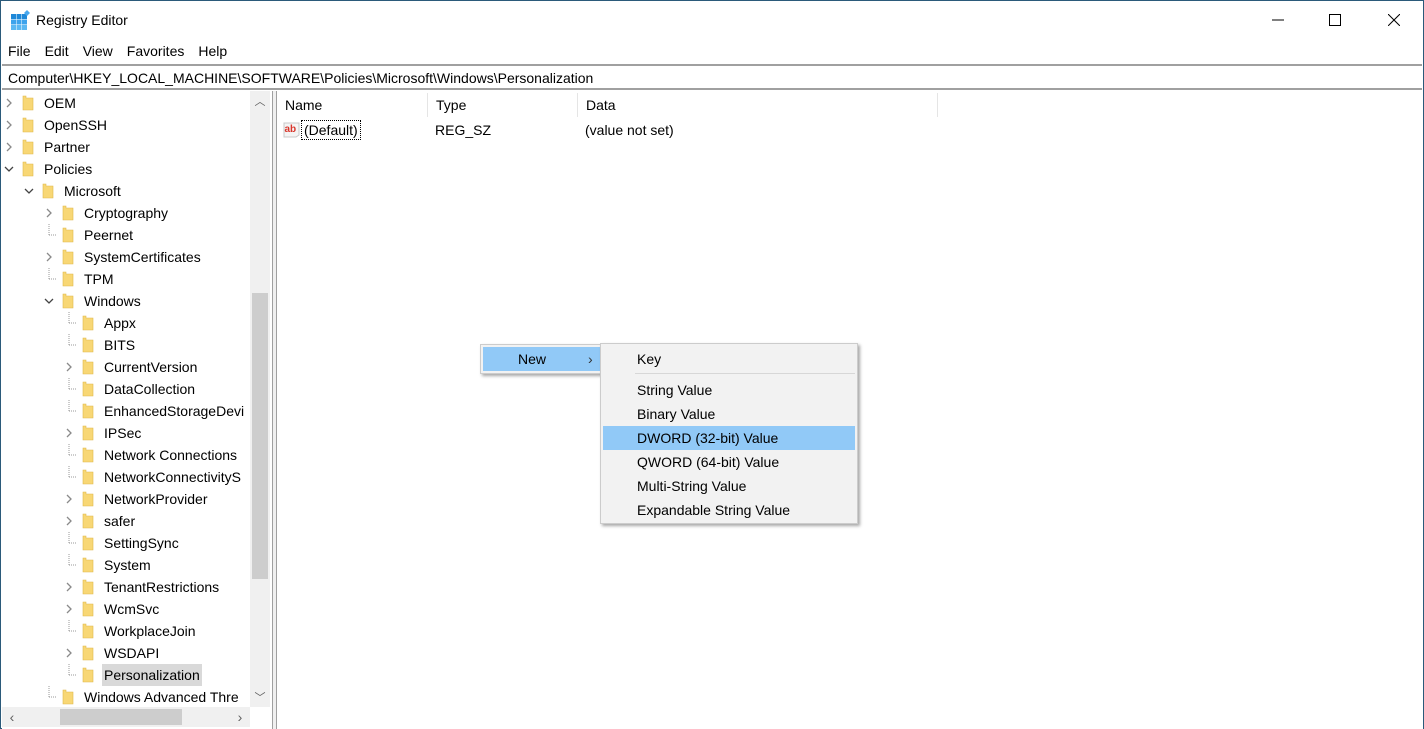  What do you see at coordinates (240, 717) in the screenshot?
I see `scroll-right-arrow-icon: ›` at bounding box center [240, 717].